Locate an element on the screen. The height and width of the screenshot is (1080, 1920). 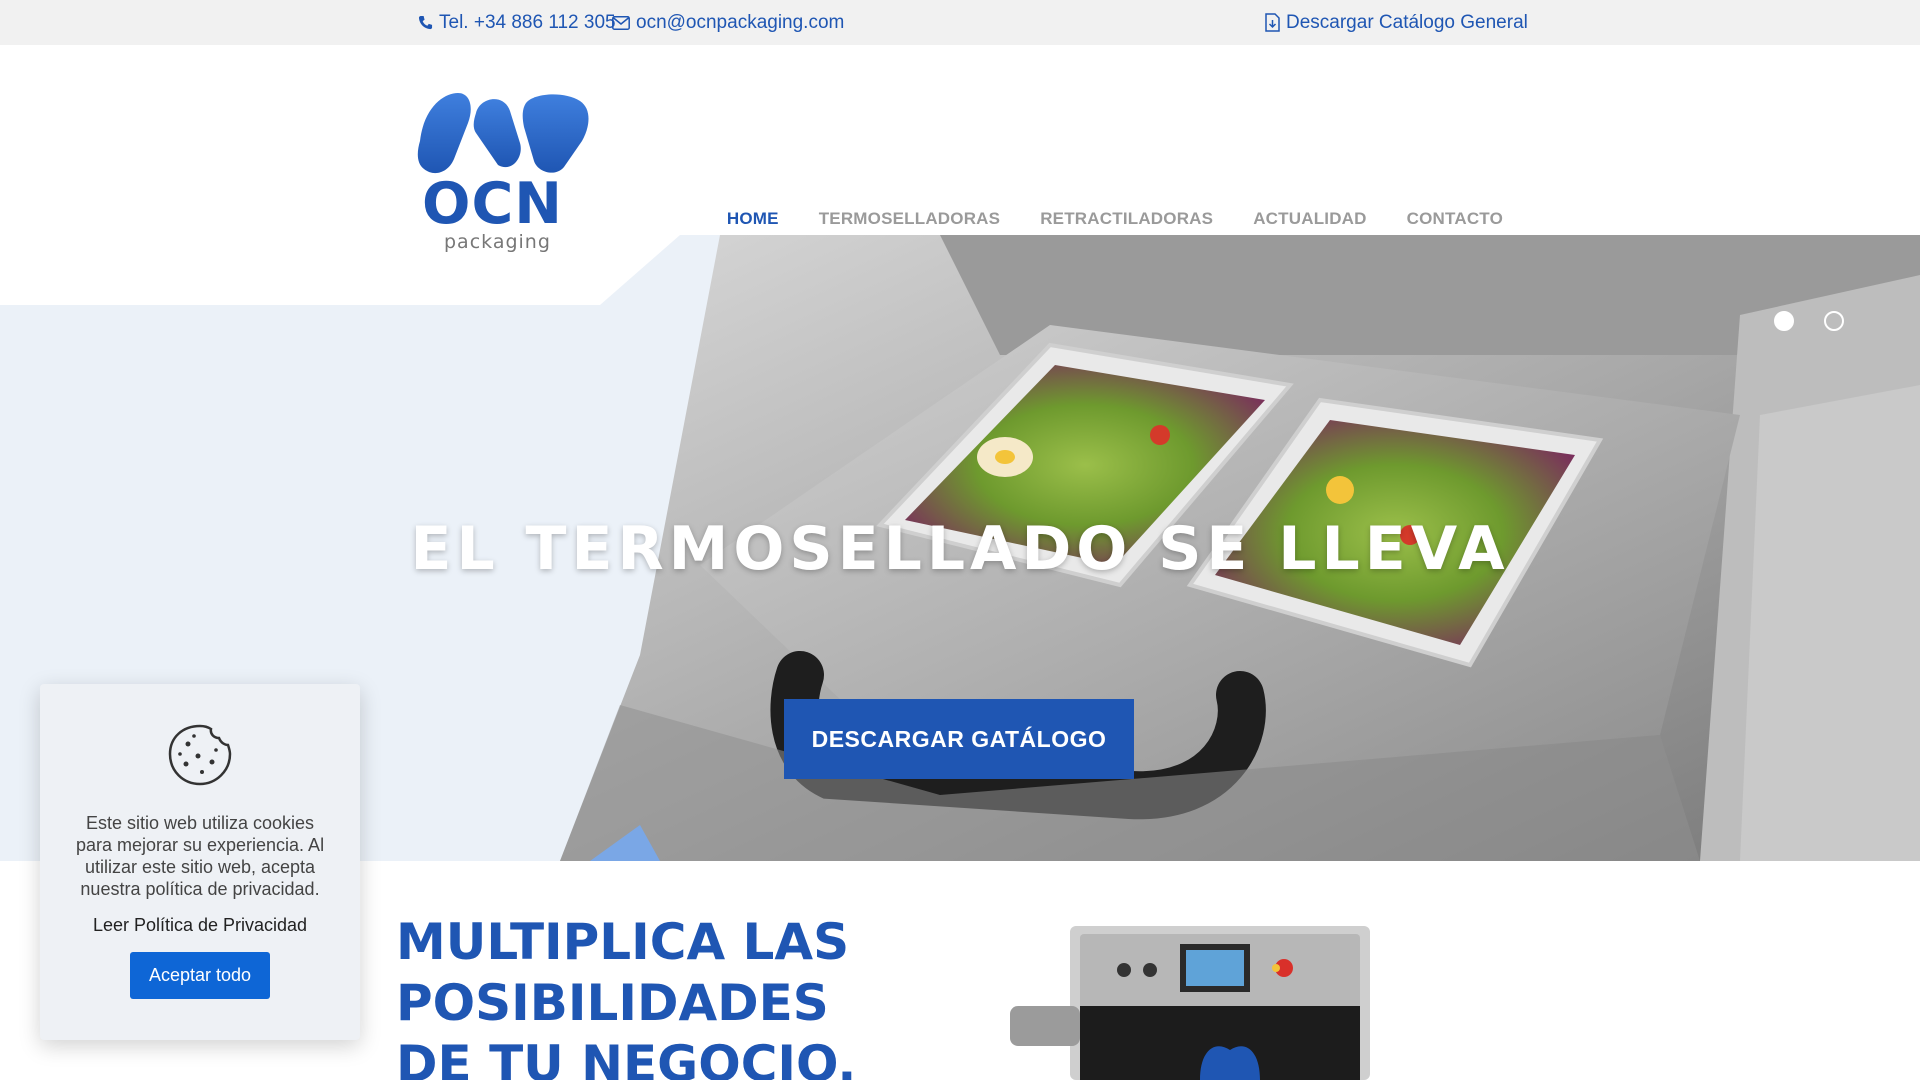
cookie-icon is located at coordinates (200, 756).